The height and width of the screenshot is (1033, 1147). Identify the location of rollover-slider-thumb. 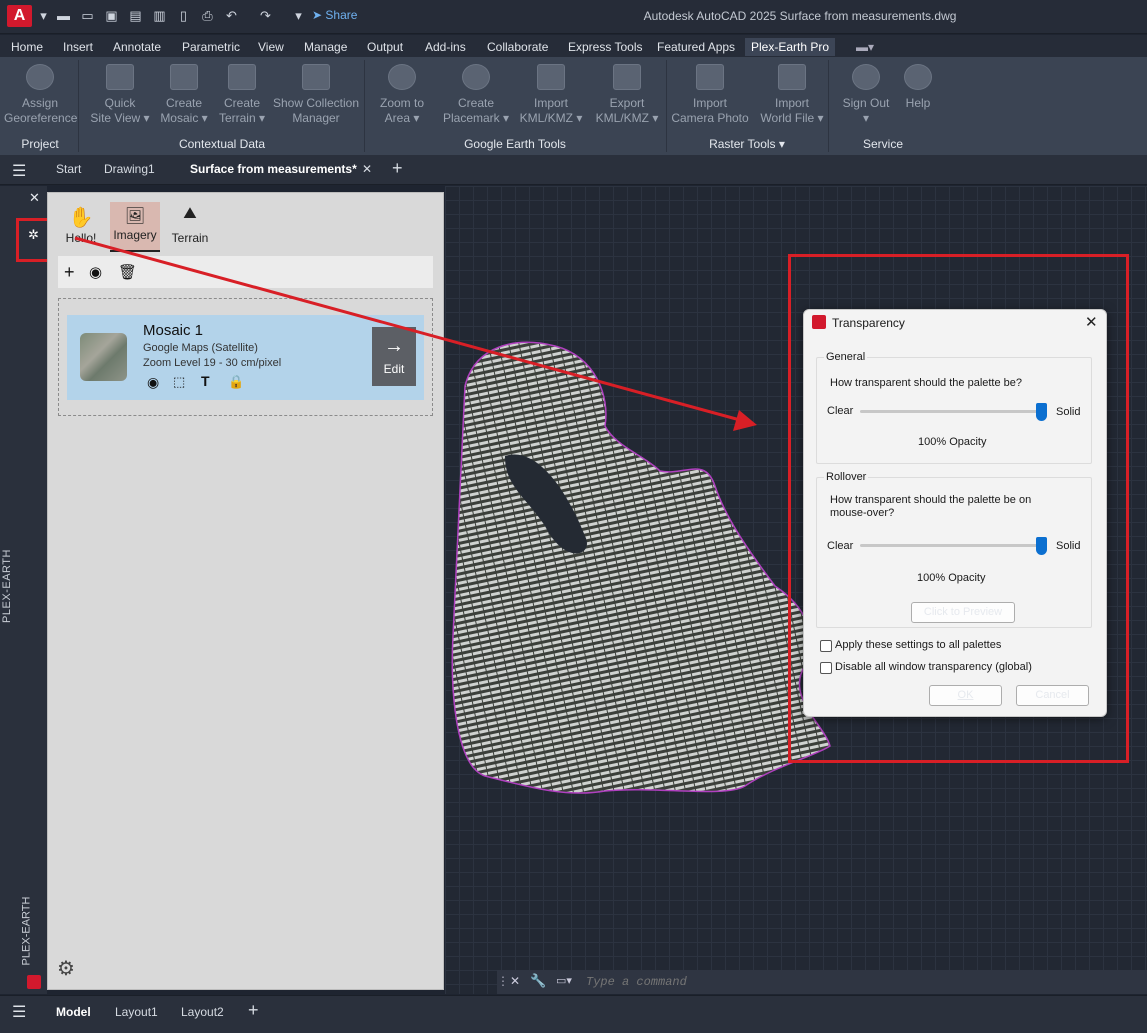
(1041, 546).